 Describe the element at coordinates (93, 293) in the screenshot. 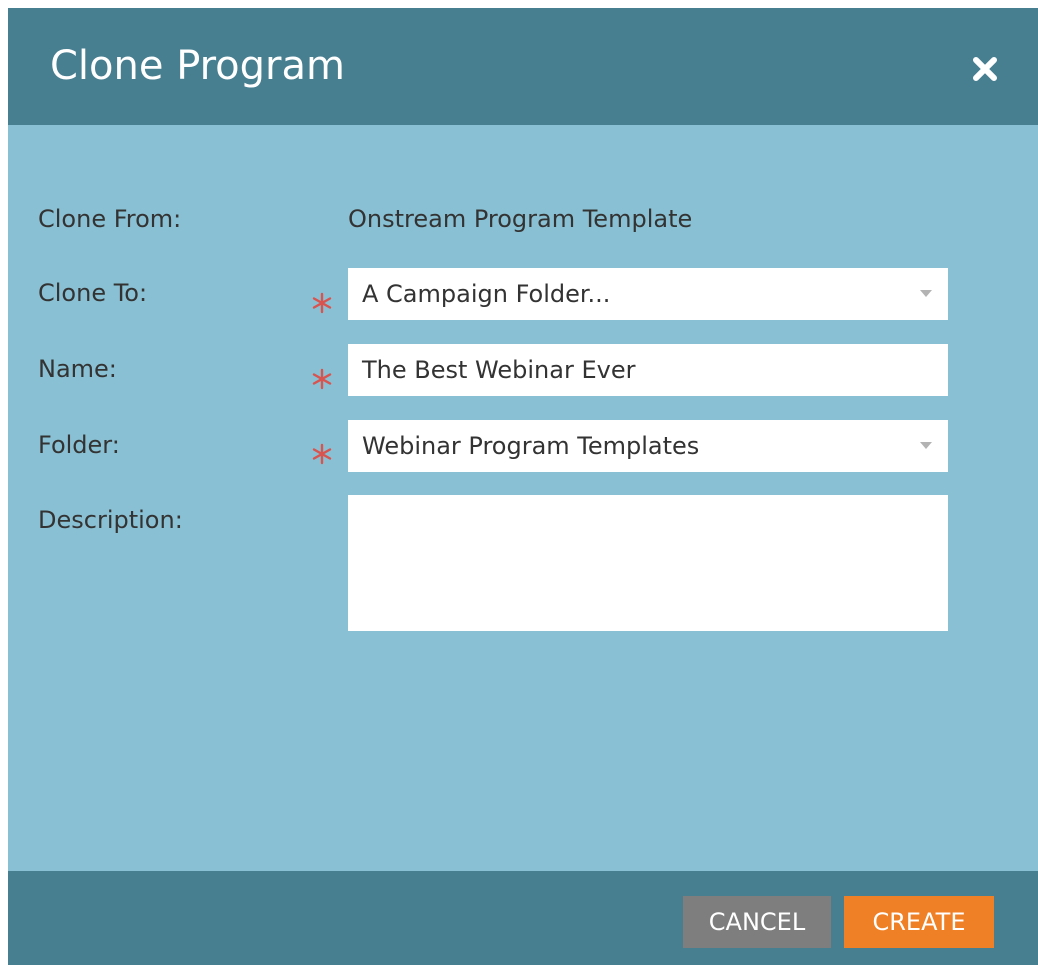

I see `clone-to-label: Clone To:` at that location.